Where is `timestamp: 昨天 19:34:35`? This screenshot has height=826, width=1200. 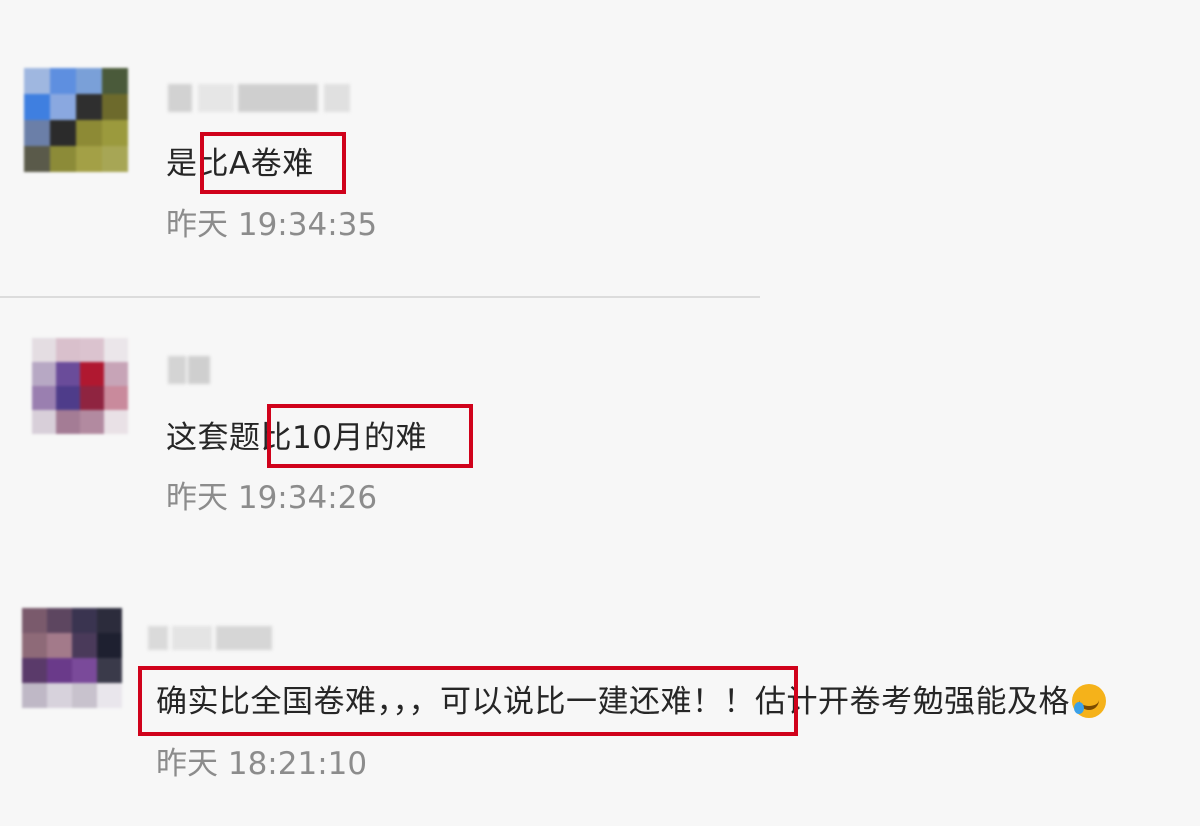
timestamp: 昨天 19:34:35 is located at coordinates (272, 225).